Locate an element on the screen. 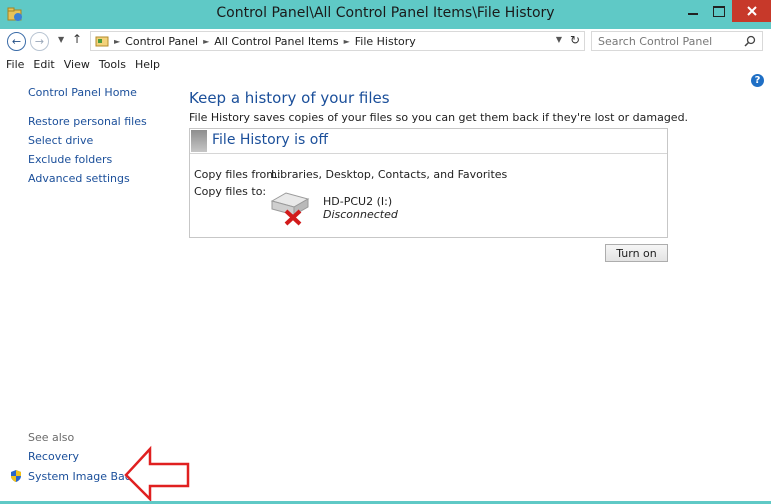 This screenshot has width=771, height=504. advanced-settings-link: Advanced settings is located at coordinates (79, 178).